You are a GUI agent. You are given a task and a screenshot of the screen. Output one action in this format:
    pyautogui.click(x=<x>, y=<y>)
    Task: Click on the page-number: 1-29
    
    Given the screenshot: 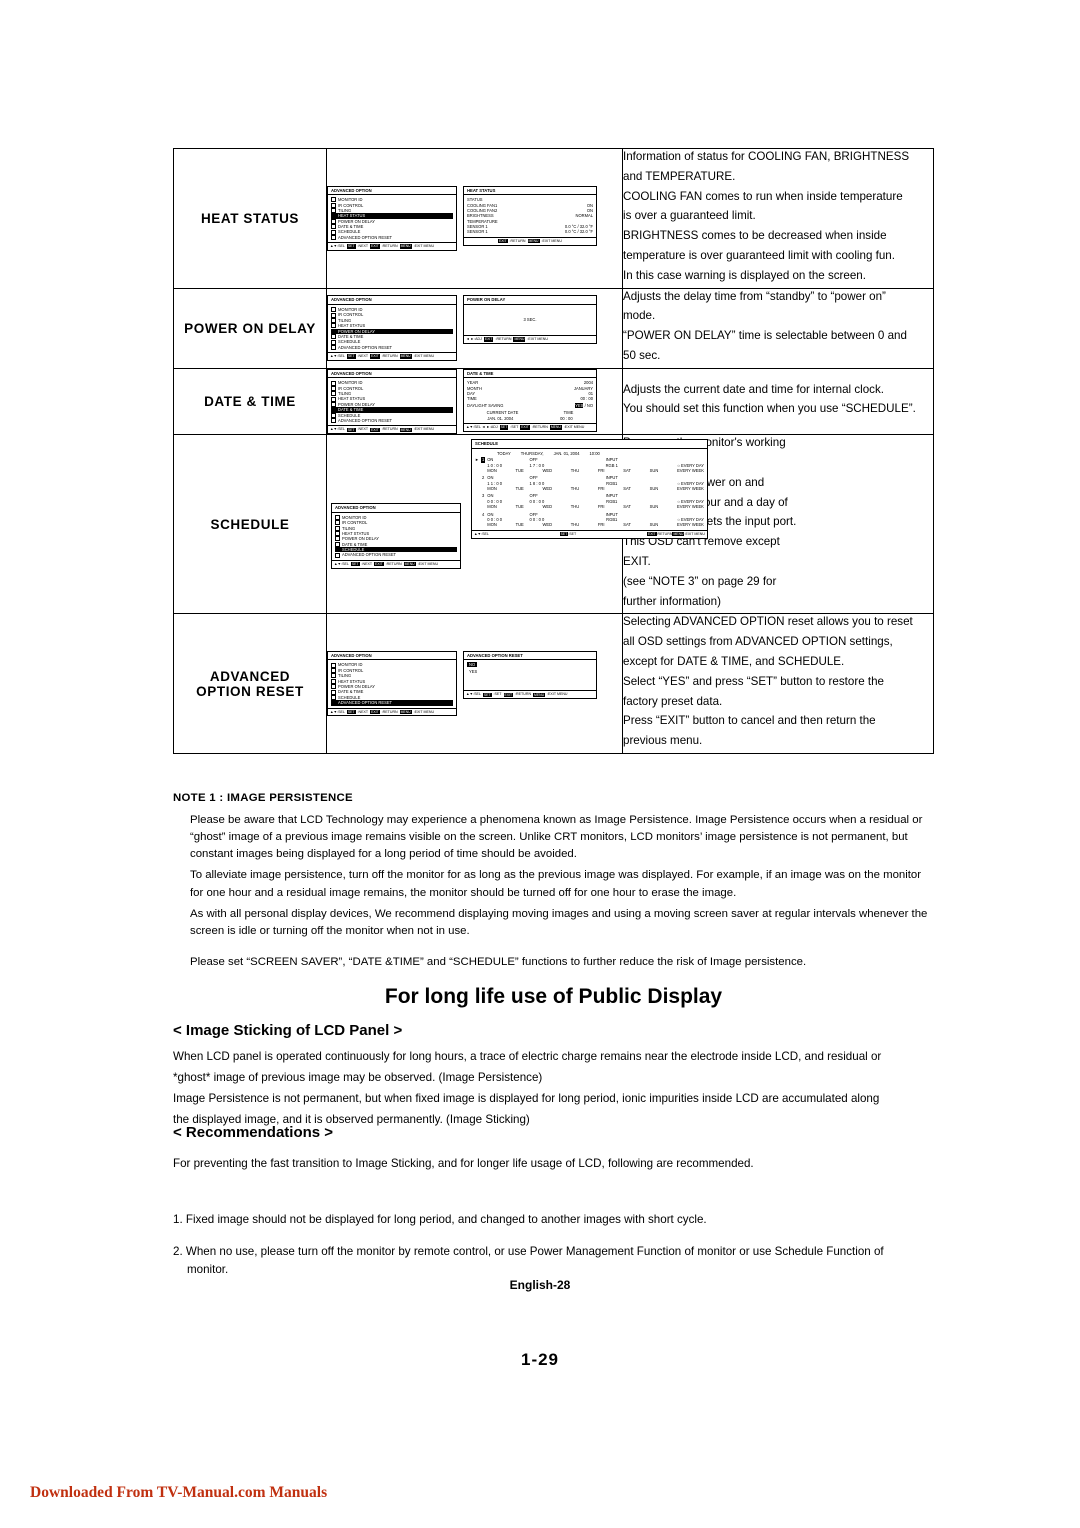 What is the action you would take?
    pyautogui.click(x=540, y=1359)
    